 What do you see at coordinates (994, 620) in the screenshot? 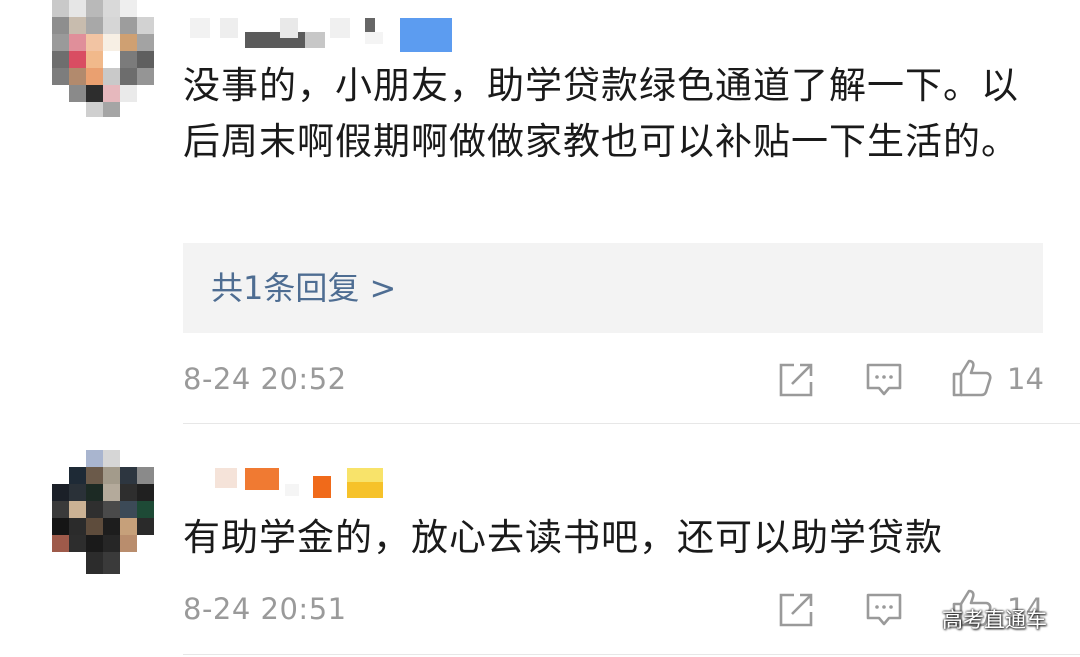
I see `watermark: 高考直通车` at bounding box center [994, 620].